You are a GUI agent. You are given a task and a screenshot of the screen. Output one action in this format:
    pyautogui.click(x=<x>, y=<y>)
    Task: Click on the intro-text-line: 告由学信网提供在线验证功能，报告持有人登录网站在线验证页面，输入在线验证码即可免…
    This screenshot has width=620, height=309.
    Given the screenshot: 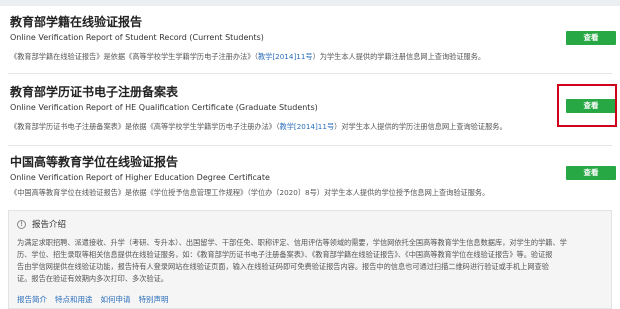 What is the action you would take?
    pyautogui.click(x=283, y=266)
    